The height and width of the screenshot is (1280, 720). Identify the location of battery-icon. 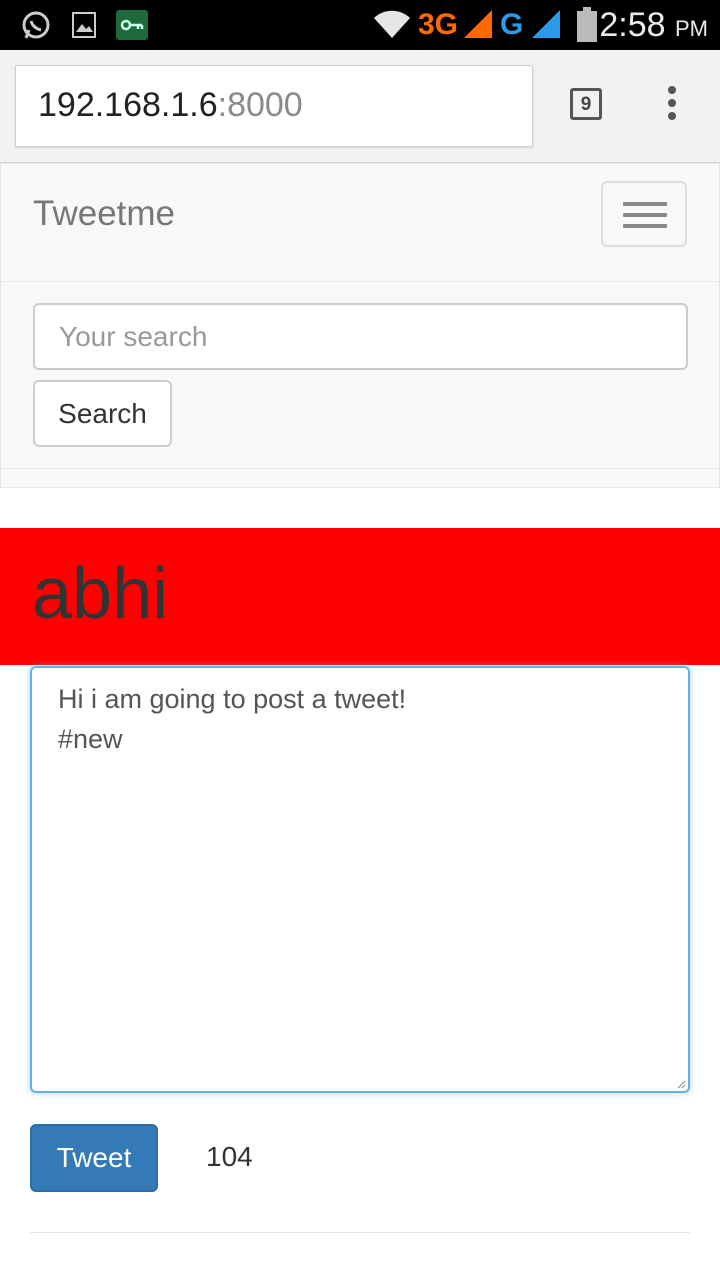
(587, 24).